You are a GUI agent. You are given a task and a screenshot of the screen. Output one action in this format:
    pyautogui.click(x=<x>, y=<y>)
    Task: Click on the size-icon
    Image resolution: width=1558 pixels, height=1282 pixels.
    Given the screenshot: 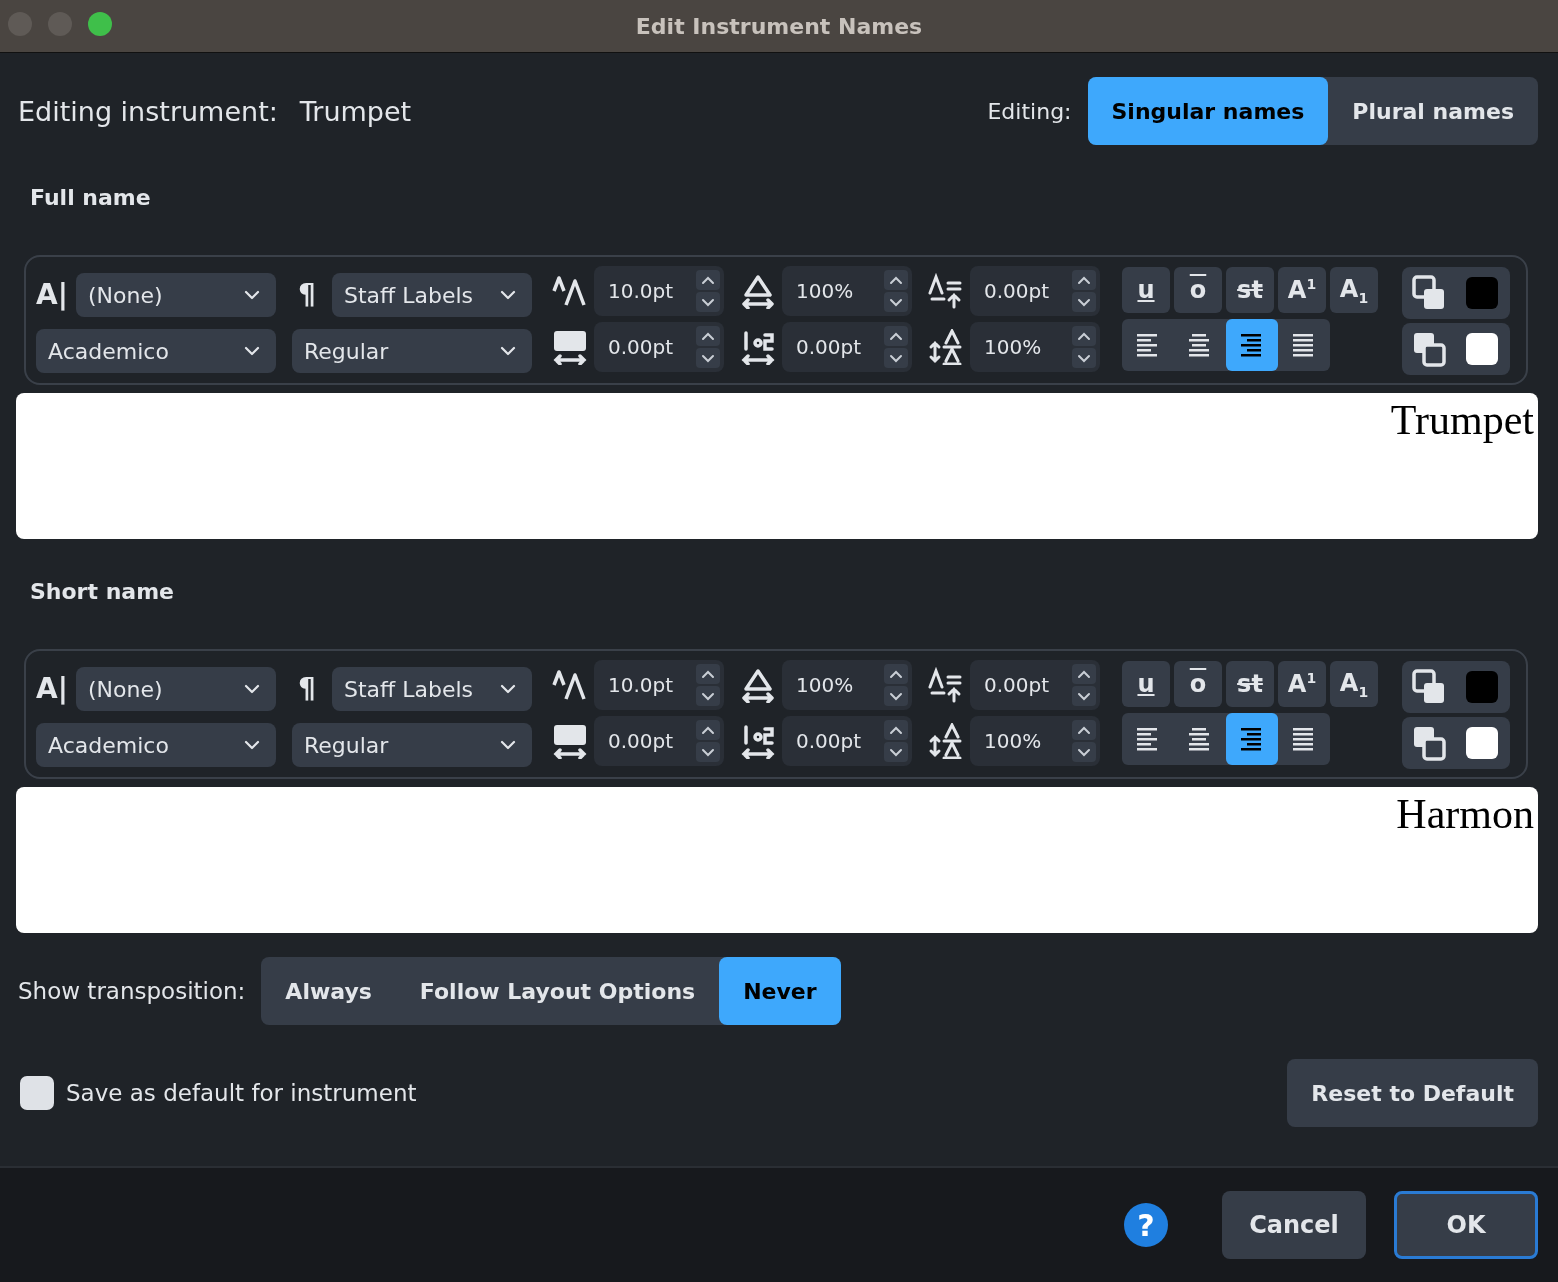 What is the action you would take?
    pyautogui.click(x=570, y=291)
    